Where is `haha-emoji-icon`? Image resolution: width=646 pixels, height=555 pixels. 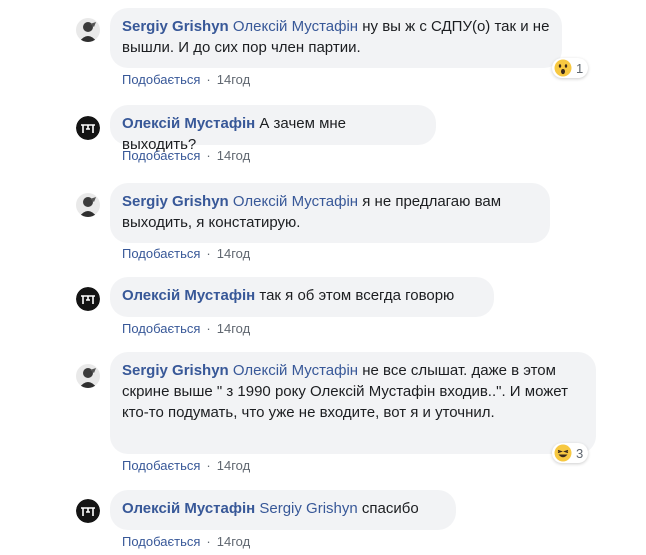 haha-emoji-icon is located at coordinates (563, 453).